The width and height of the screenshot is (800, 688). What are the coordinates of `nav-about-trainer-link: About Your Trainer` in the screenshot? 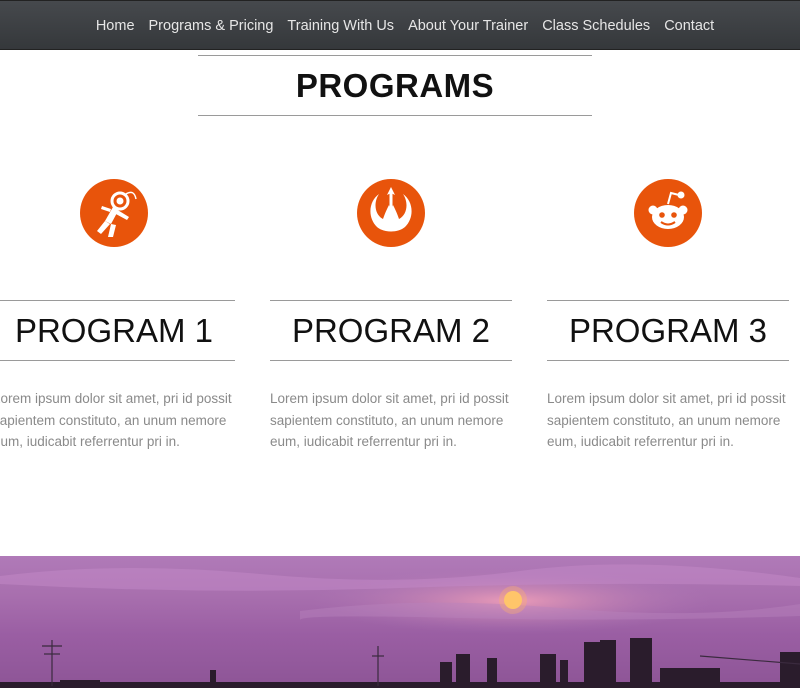 It's located at (468, 26).